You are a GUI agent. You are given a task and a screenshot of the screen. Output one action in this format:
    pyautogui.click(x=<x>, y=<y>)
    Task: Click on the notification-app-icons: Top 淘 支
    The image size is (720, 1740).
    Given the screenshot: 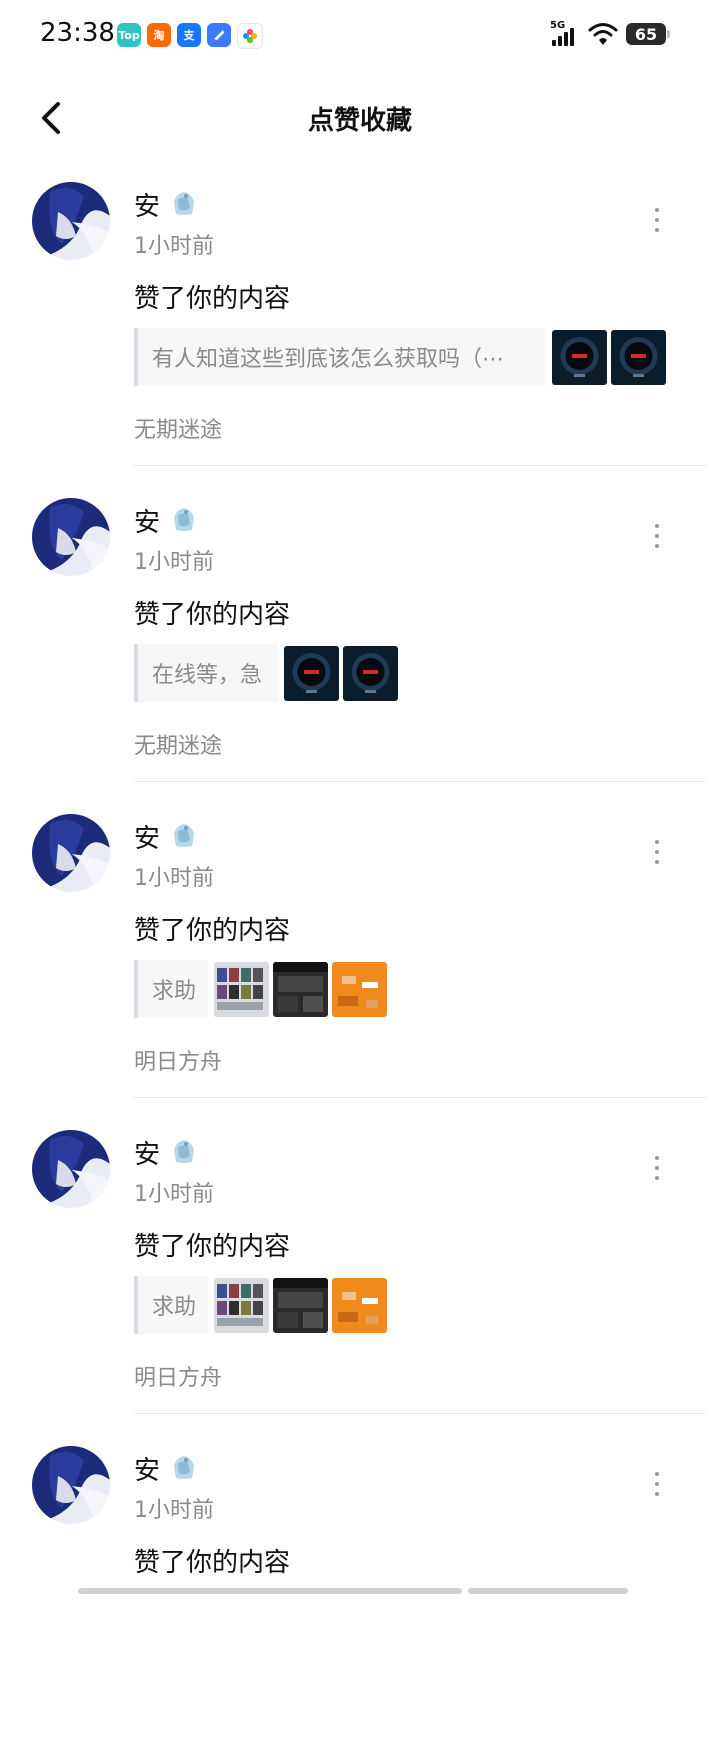 What is the action you would take?
    pyautogui.click(x=190, y=36)
    